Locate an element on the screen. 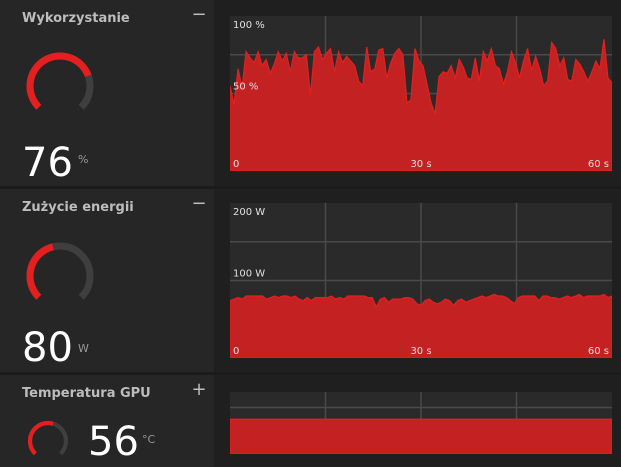 This screenshot has width=621, height=467. series-area is located at coordinates (421, 436).